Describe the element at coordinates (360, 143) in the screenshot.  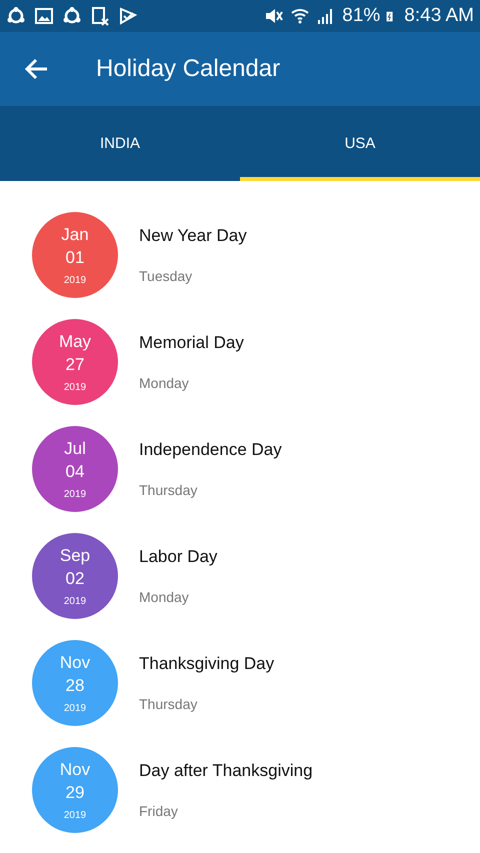
I see `tab: USA` at that location.